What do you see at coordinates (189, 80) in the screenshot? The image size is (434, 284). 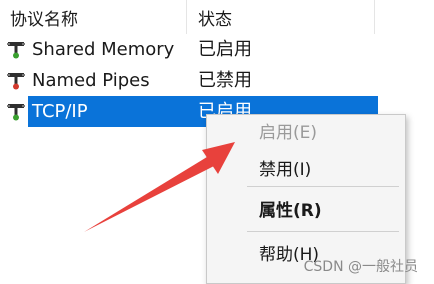 I see `table-row: Named Pipes 已禁用` at bounding box center [189, 80].